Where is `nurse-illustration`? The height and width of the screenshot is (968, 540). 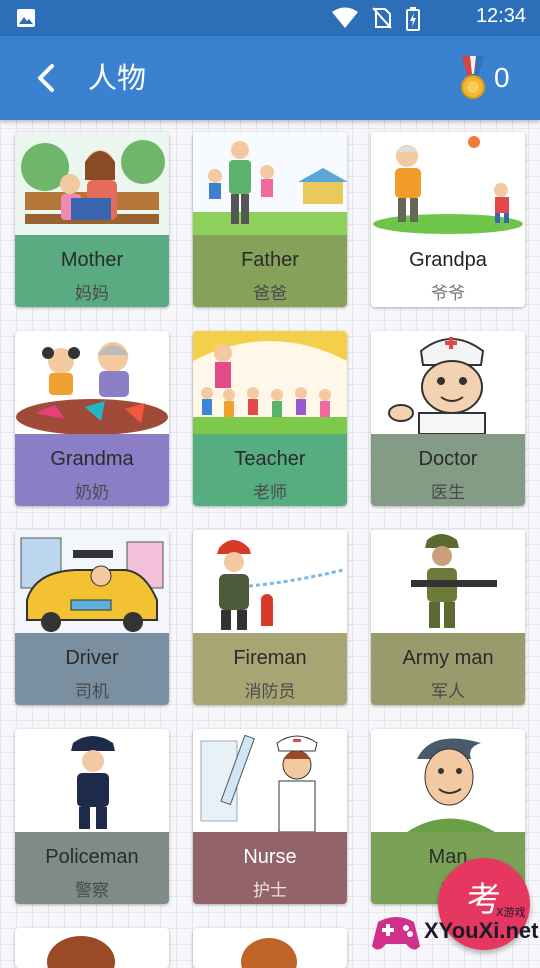 nurse-illustration is located at coordinates (270, 780).